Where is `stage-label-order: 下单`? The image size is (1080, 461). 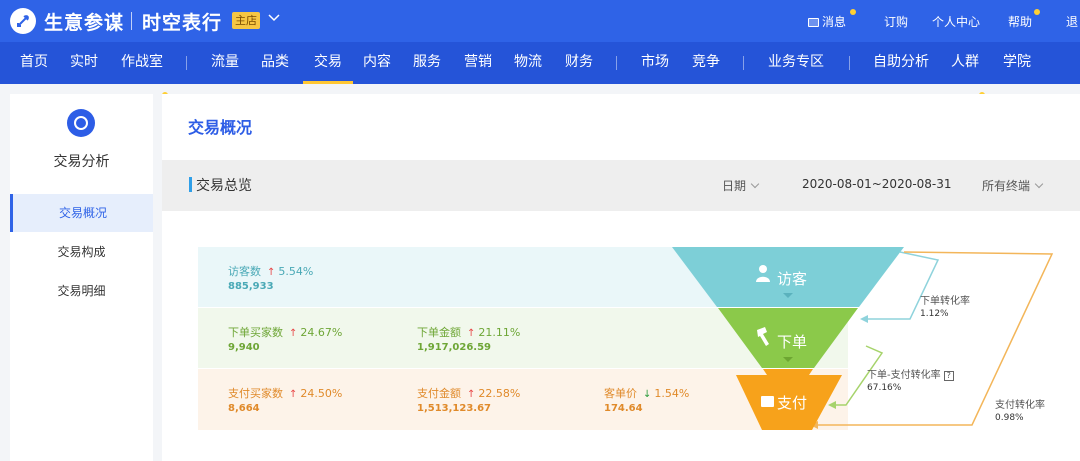 stage-label-order: 下单 is located at coordinates (792, 342).